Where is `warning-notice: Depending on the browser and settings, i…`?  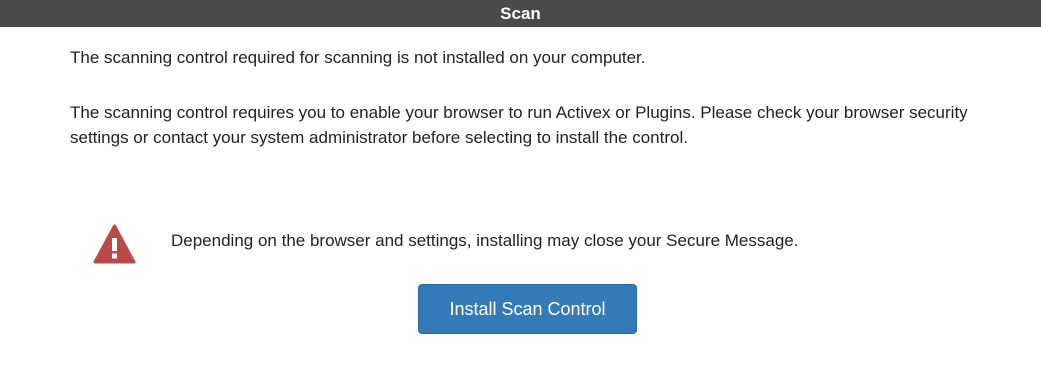
warning-notice: Depending on the browser and settings, i… is located at coordinates (543, 241).